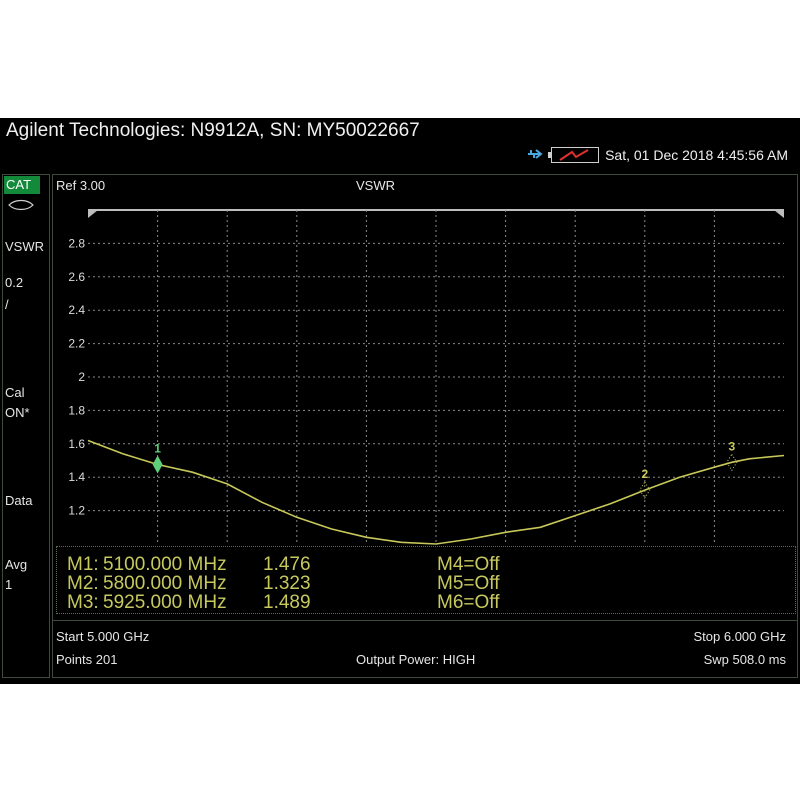 This screenshot has height=800, width=800. I want to click on start-frequency: Start 5.000 GHz, so click(102, 636).